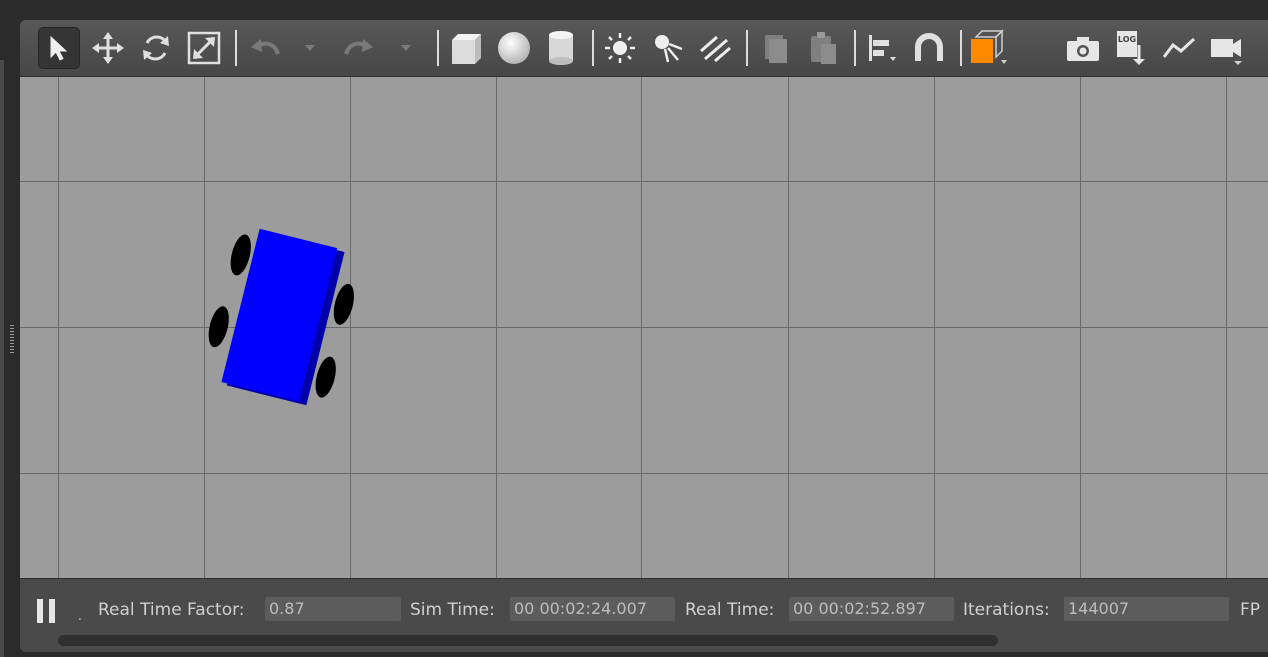 Image resolution: width=1268 pixels, height=657 pixels. I want to click on screenshot-camera-icon, so click(1083, 49).